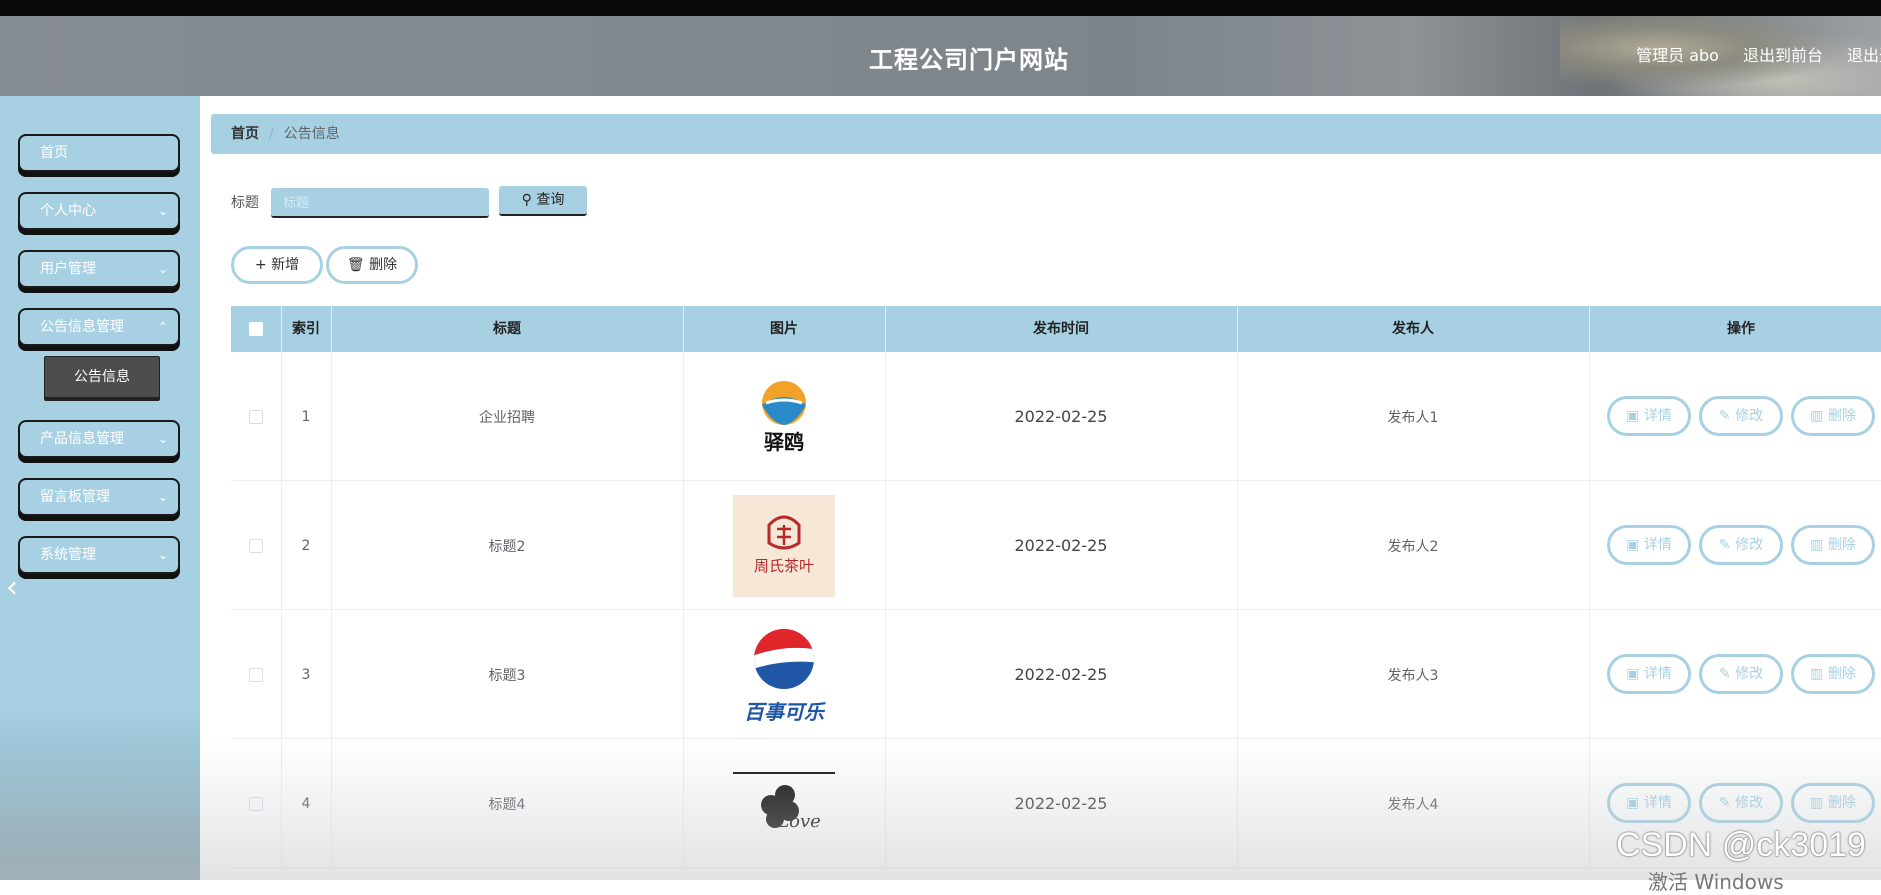  What do you see at coordinates (99, 555) in the screenshot?
I see `sidebar-item-system-management: 系统管理 ⌄` at bounding box center [99, 555].